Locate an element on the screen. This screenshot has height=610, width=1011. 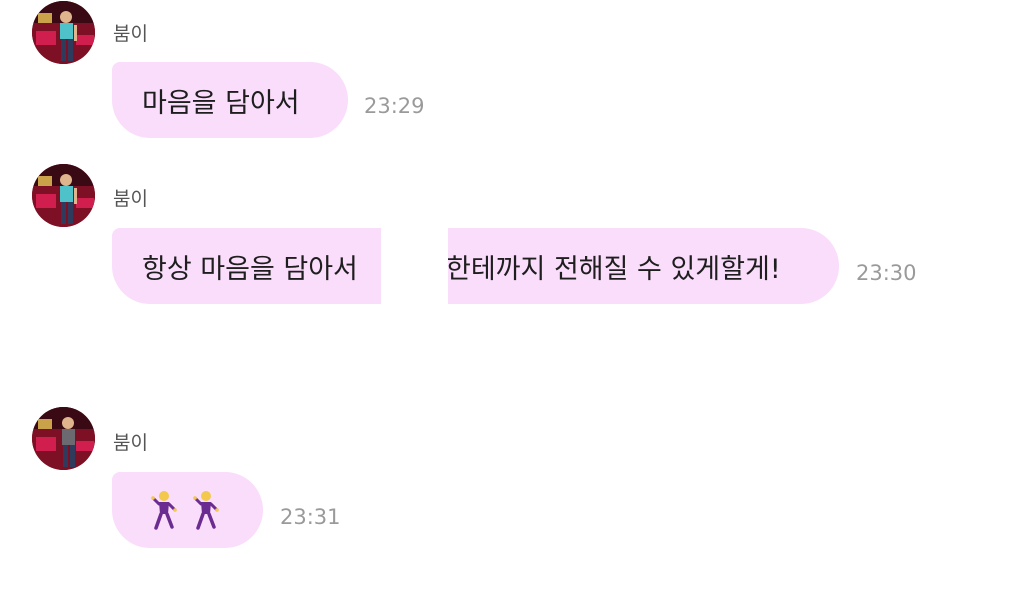
message-time: 23:31 is located at coordinates (310, 517).